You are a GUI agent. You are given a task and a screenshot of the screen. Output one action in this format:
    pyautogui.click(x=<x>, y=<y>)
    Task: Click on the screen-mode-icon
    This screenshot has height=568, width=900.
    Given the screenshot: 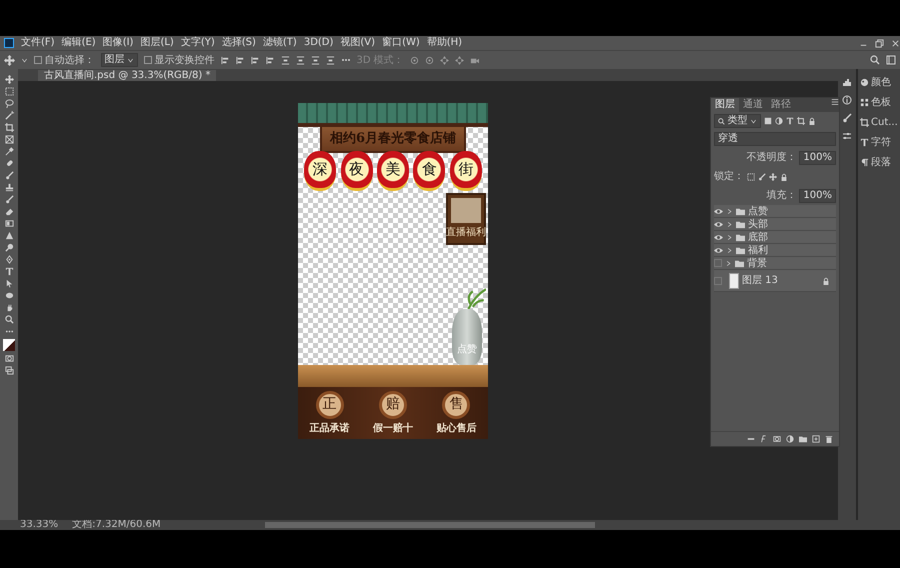 What is the action you would take?
    pyautogui.click(x=9, y=370)
    